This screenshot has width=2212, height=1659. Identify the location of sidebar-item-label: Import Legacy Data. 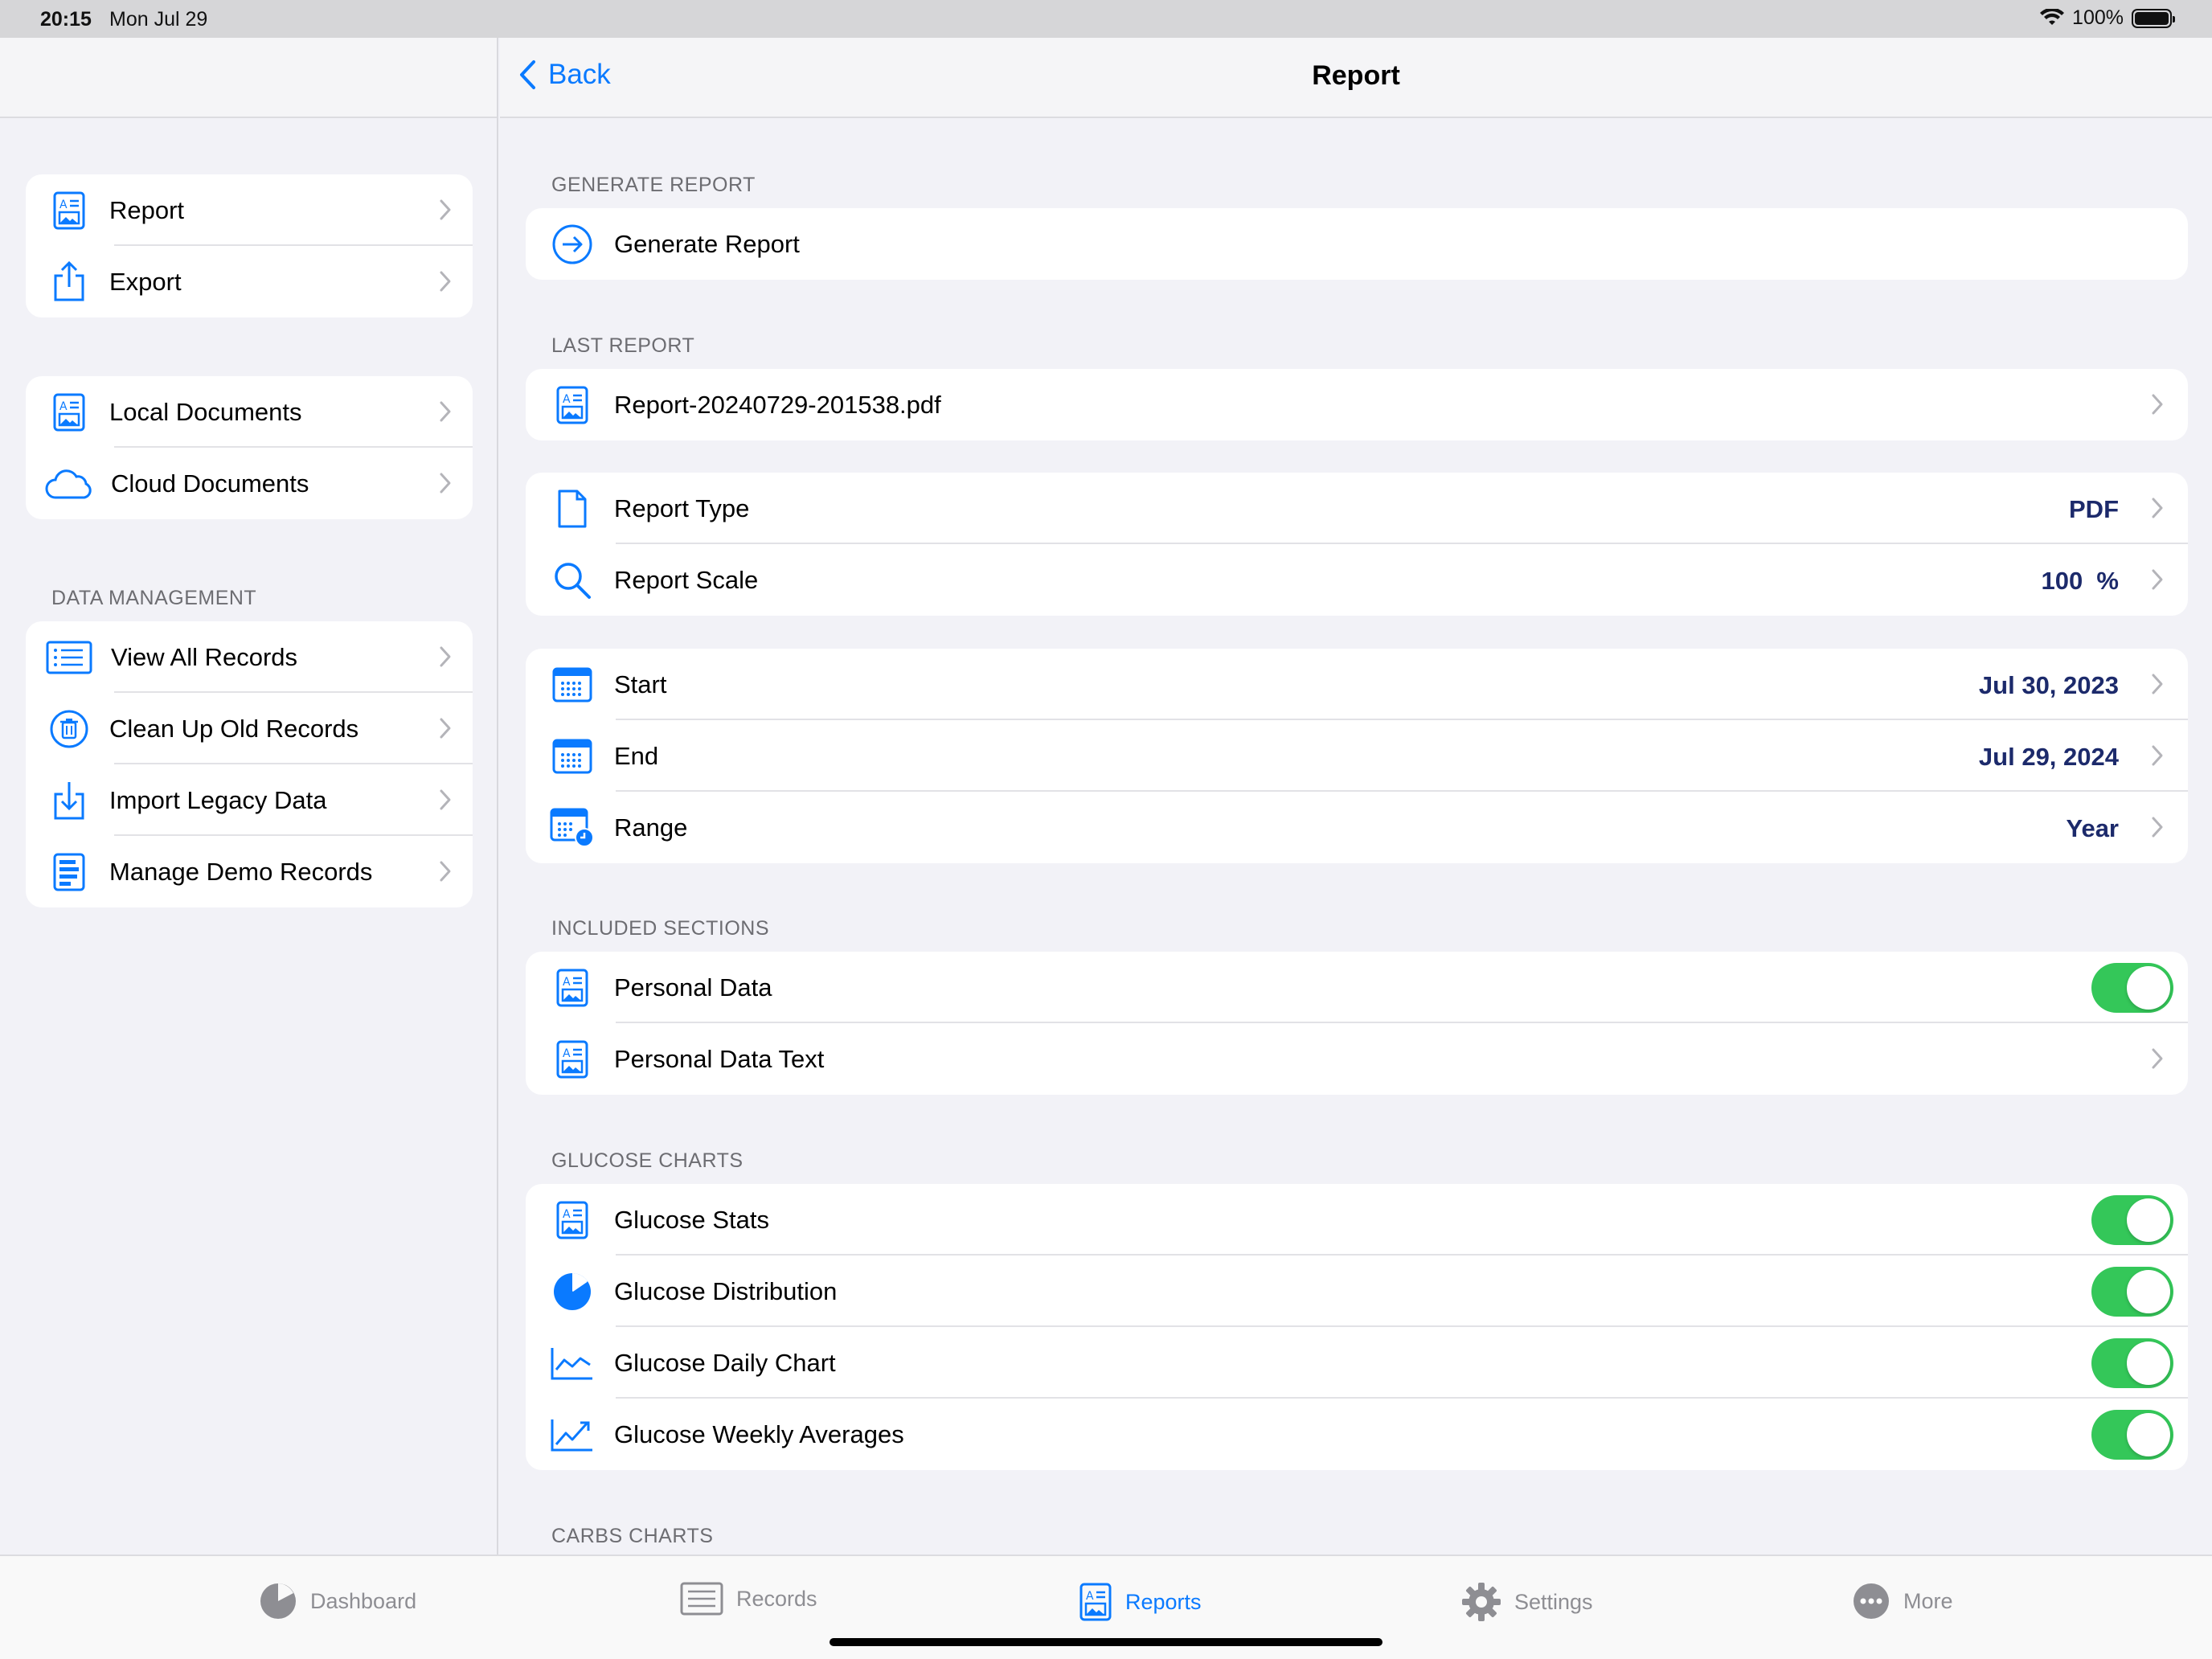
(218, 799).